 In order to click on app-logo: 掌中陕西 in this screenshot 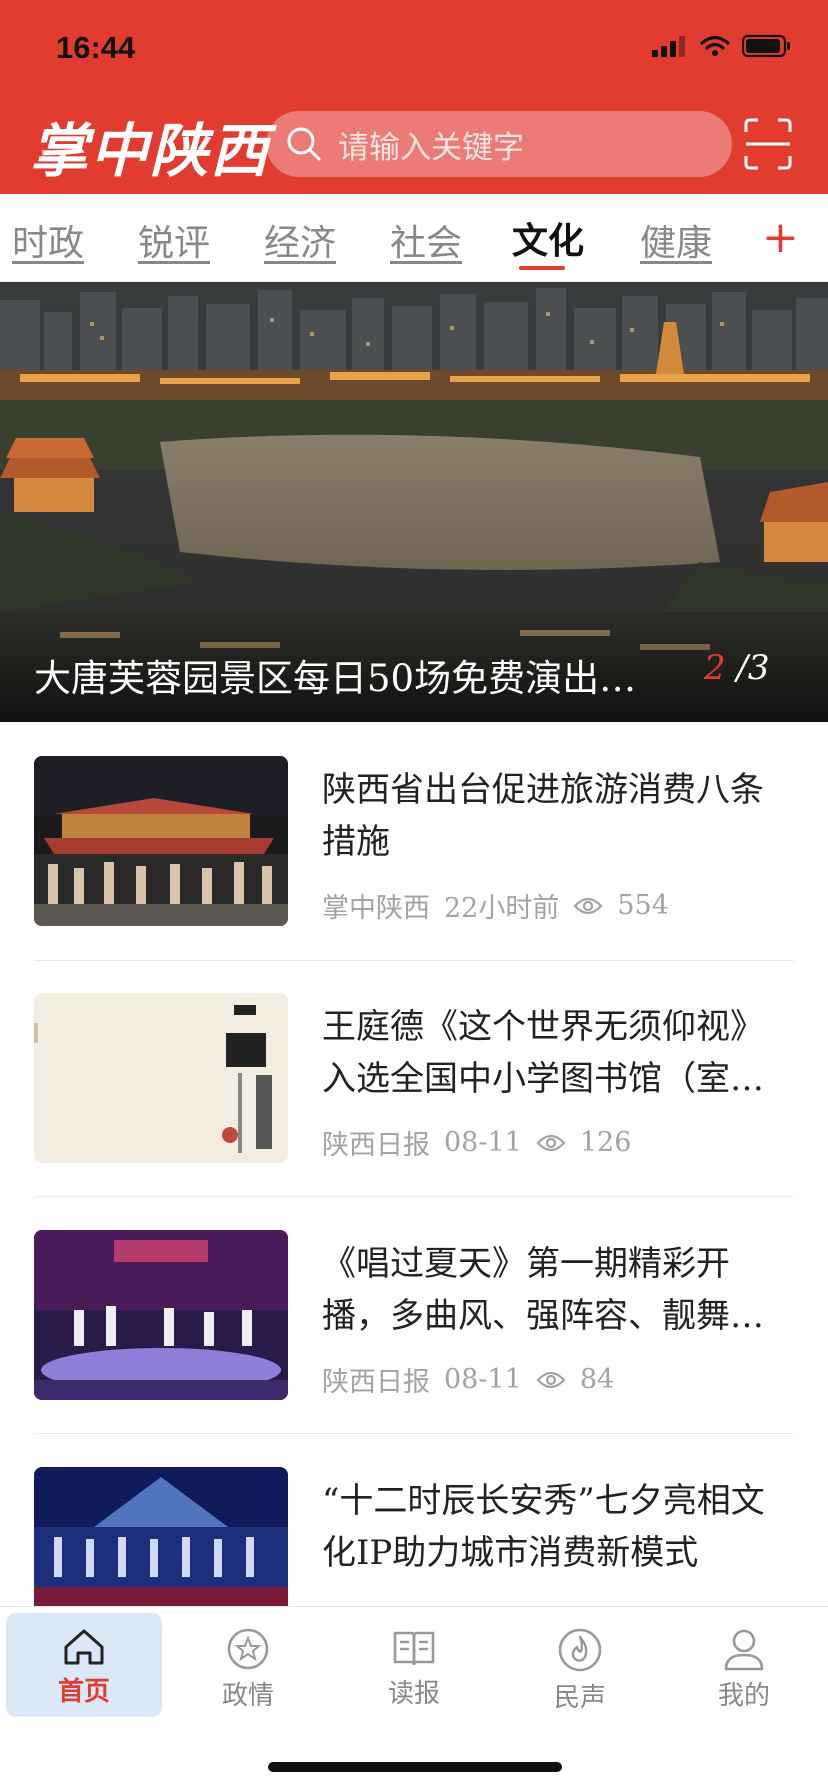, I will do `click(150, 151)`.